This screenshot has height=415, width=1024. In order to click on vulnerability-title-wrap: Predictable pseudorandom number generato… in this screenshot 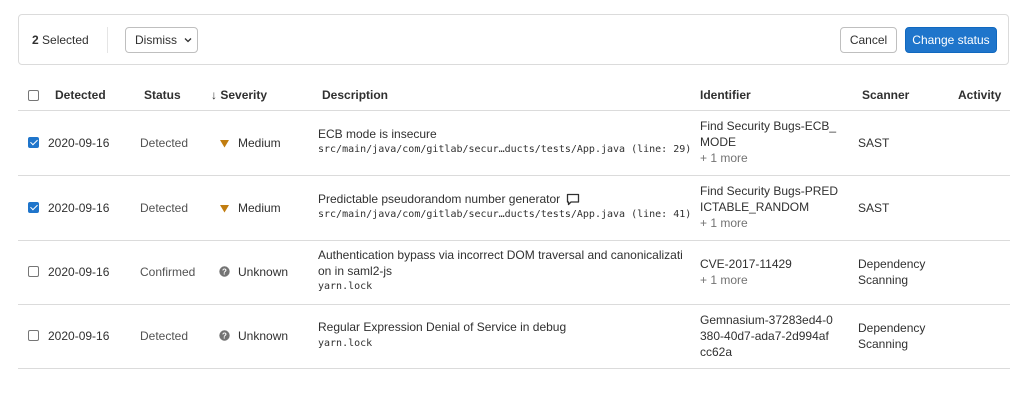, I will do `click(449, 199)`.